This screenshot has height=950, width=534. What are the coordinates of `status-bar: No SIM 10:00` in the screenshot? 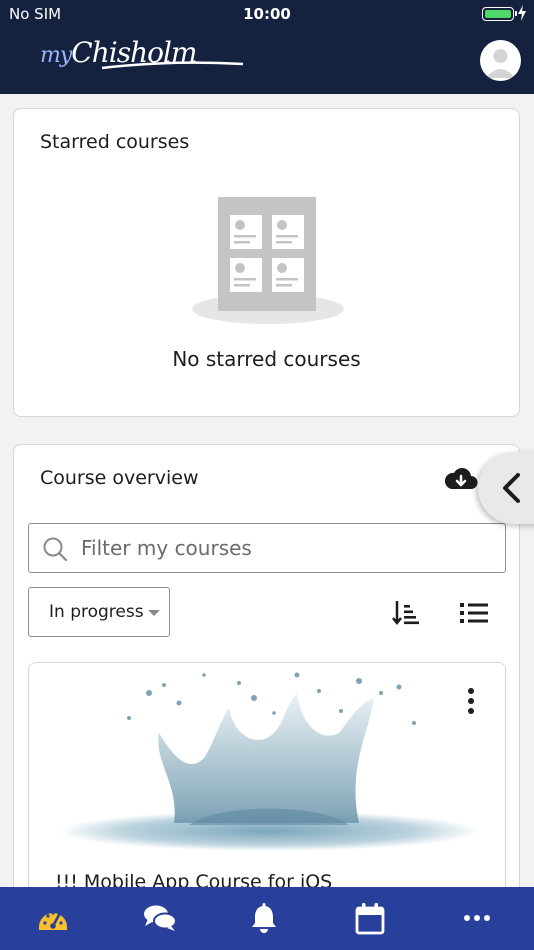 It's located at (267, 14).